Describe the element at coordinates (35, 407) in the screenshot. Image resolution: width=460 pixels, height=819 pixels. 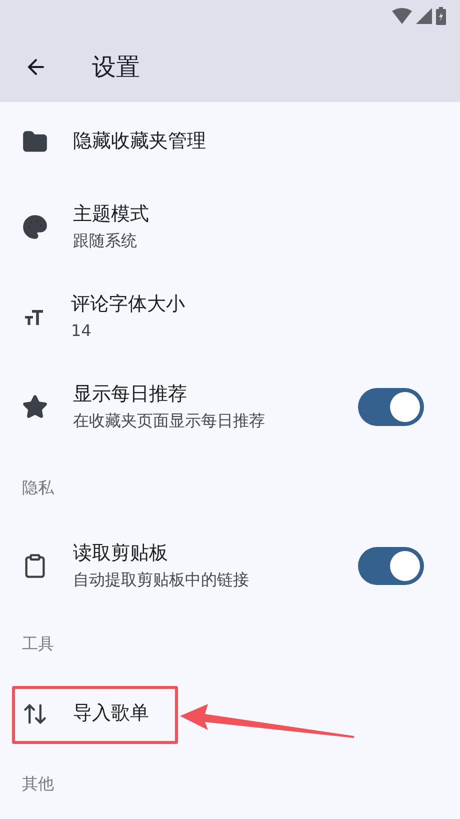
I see `star-icon` at that location.